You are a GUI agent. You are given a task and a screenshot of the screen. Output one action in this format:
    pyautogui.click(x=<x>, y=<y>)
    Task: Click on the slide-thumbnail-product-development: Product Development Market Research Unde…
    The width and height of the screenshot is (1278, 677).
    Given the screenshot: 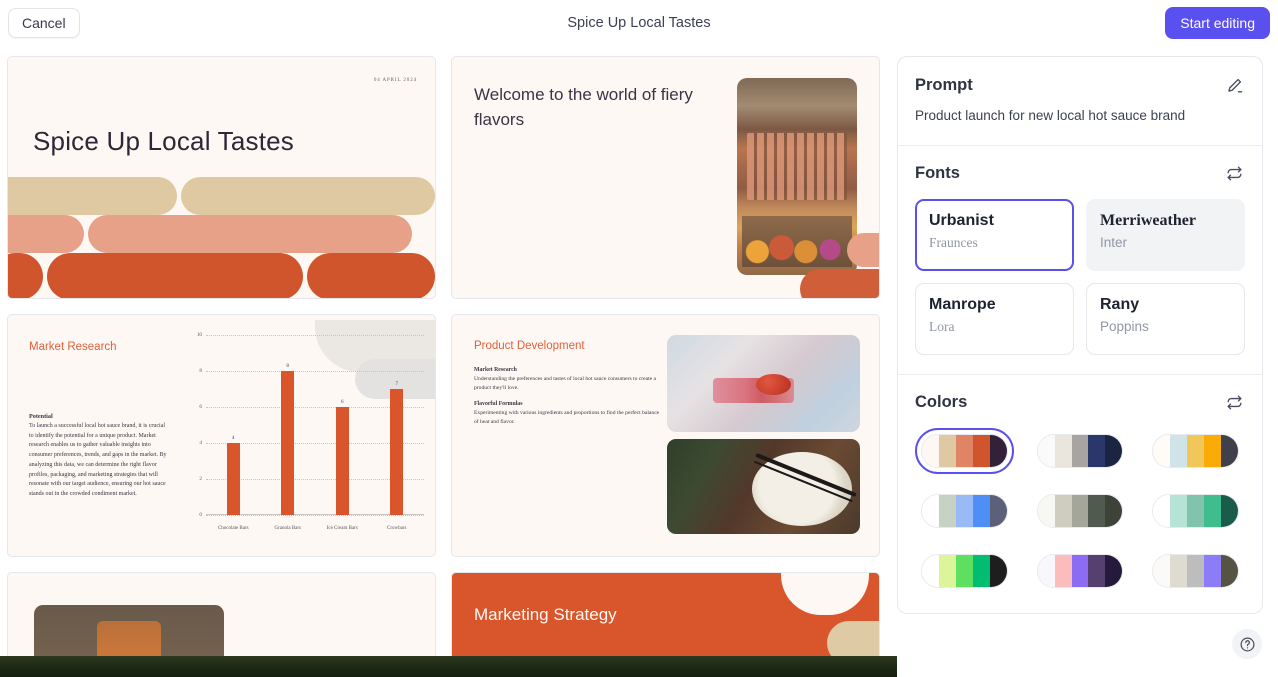 What is the action you would take?
    pyautogui.click(x=665, y=435)
    